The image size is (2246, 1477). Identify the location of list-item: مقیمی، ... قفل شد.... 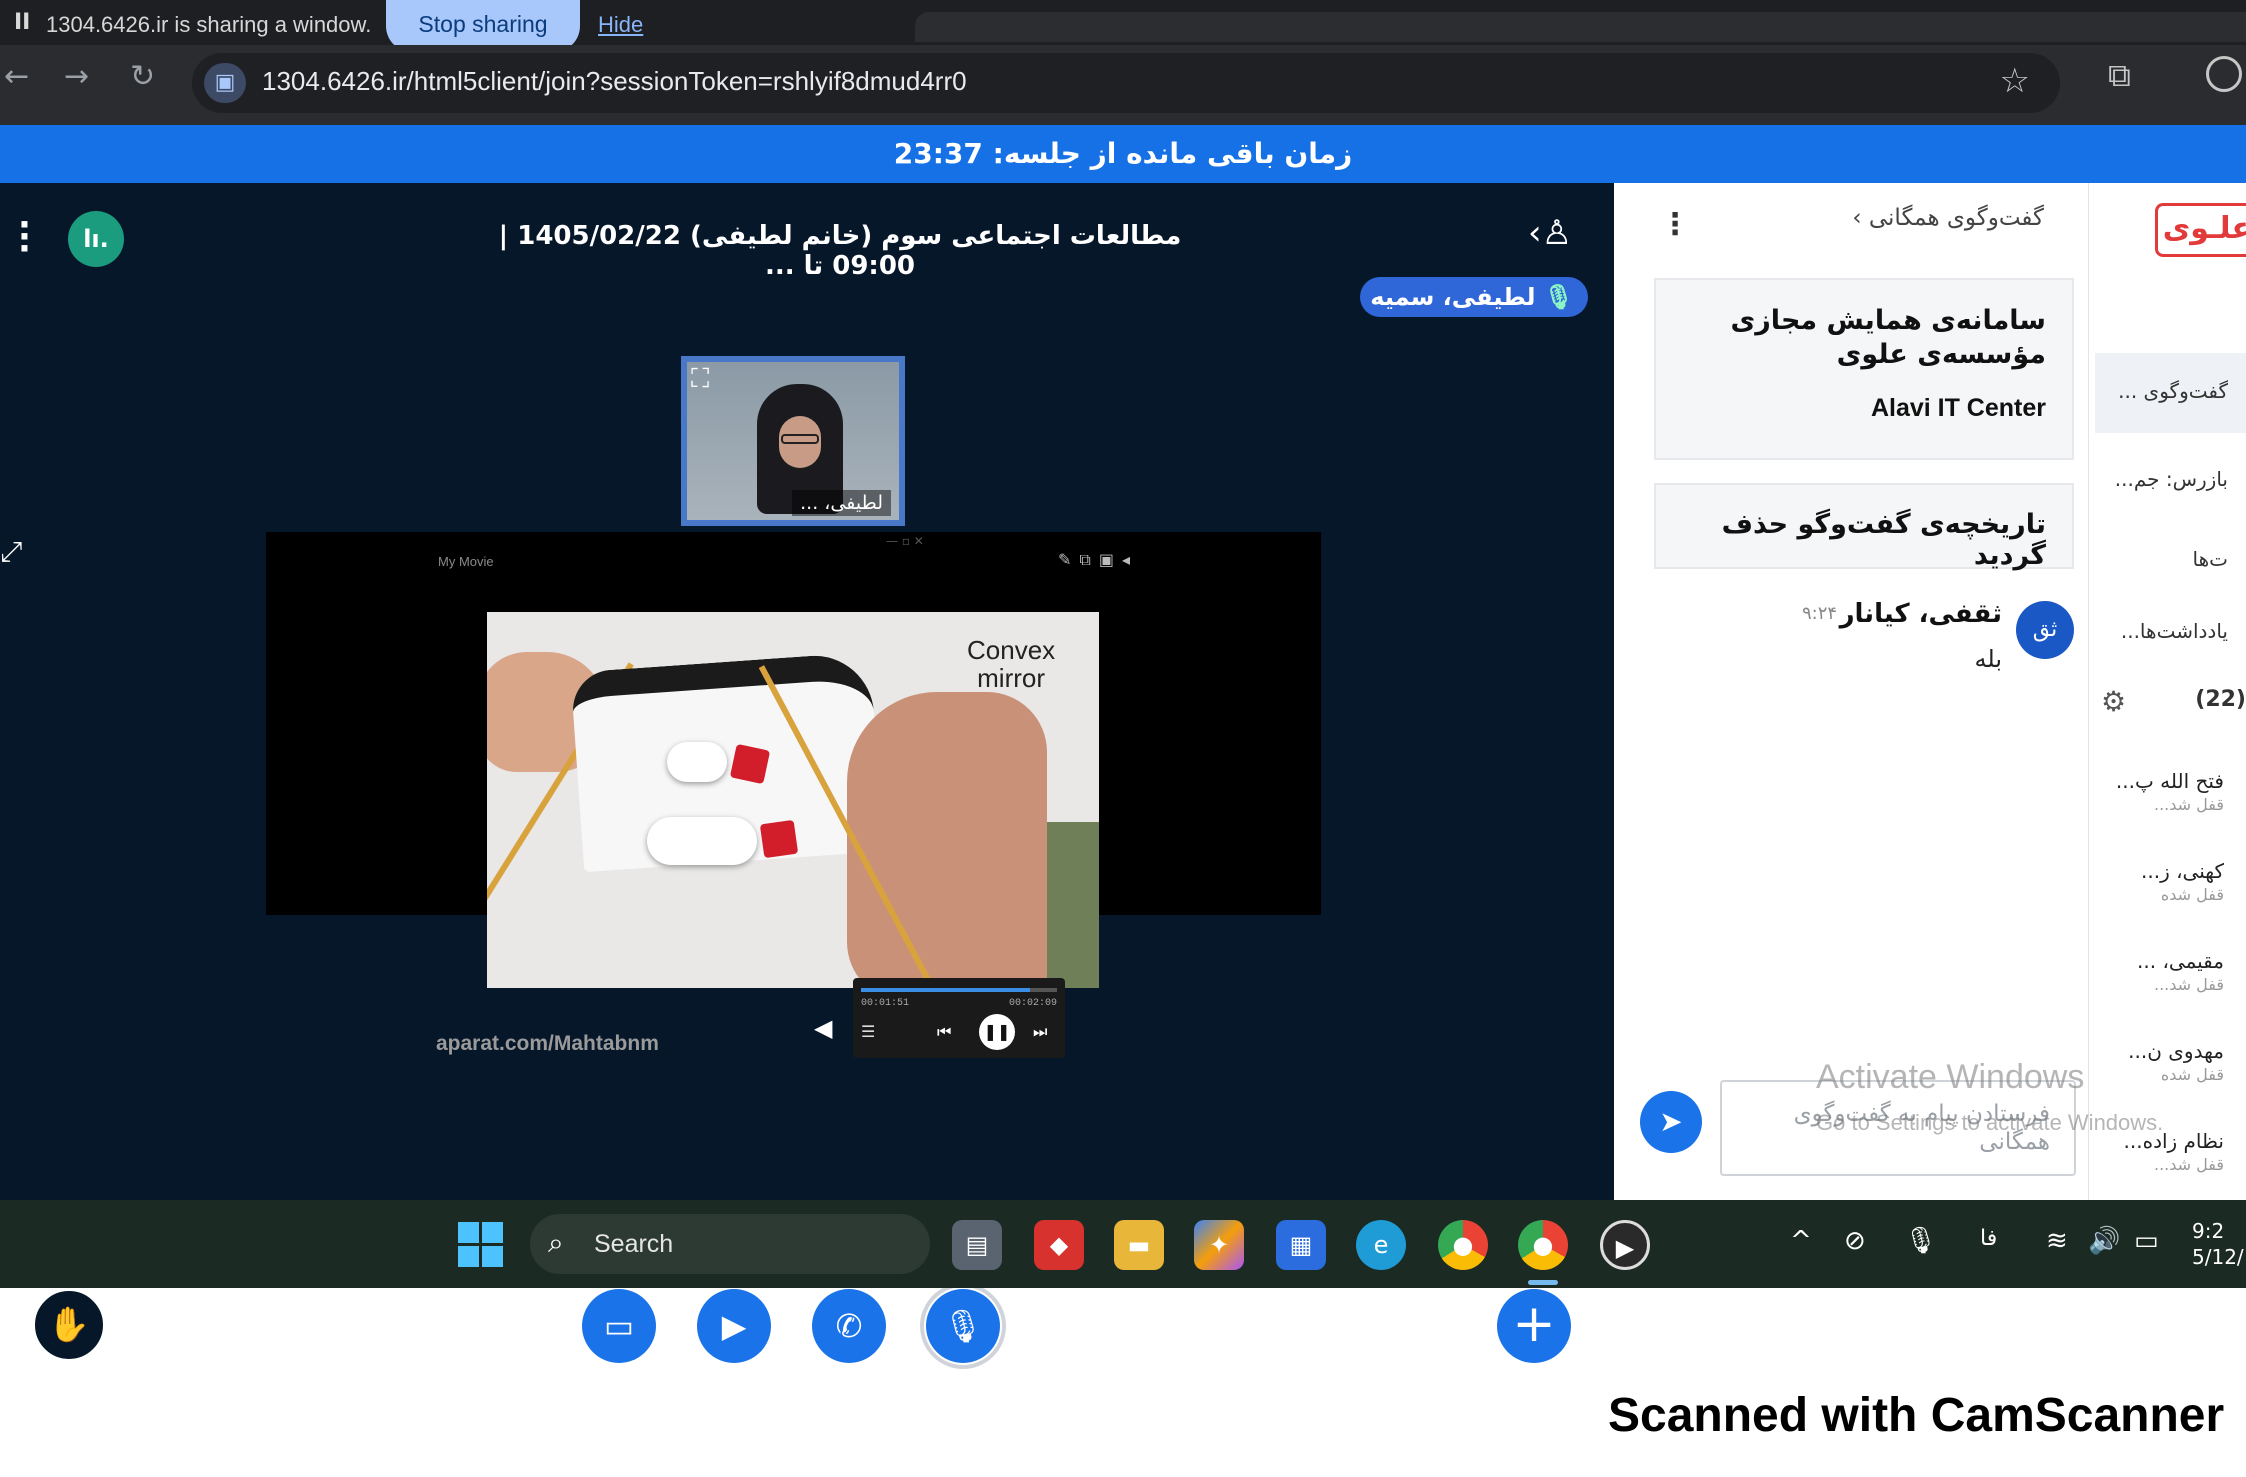
(2180, 971).